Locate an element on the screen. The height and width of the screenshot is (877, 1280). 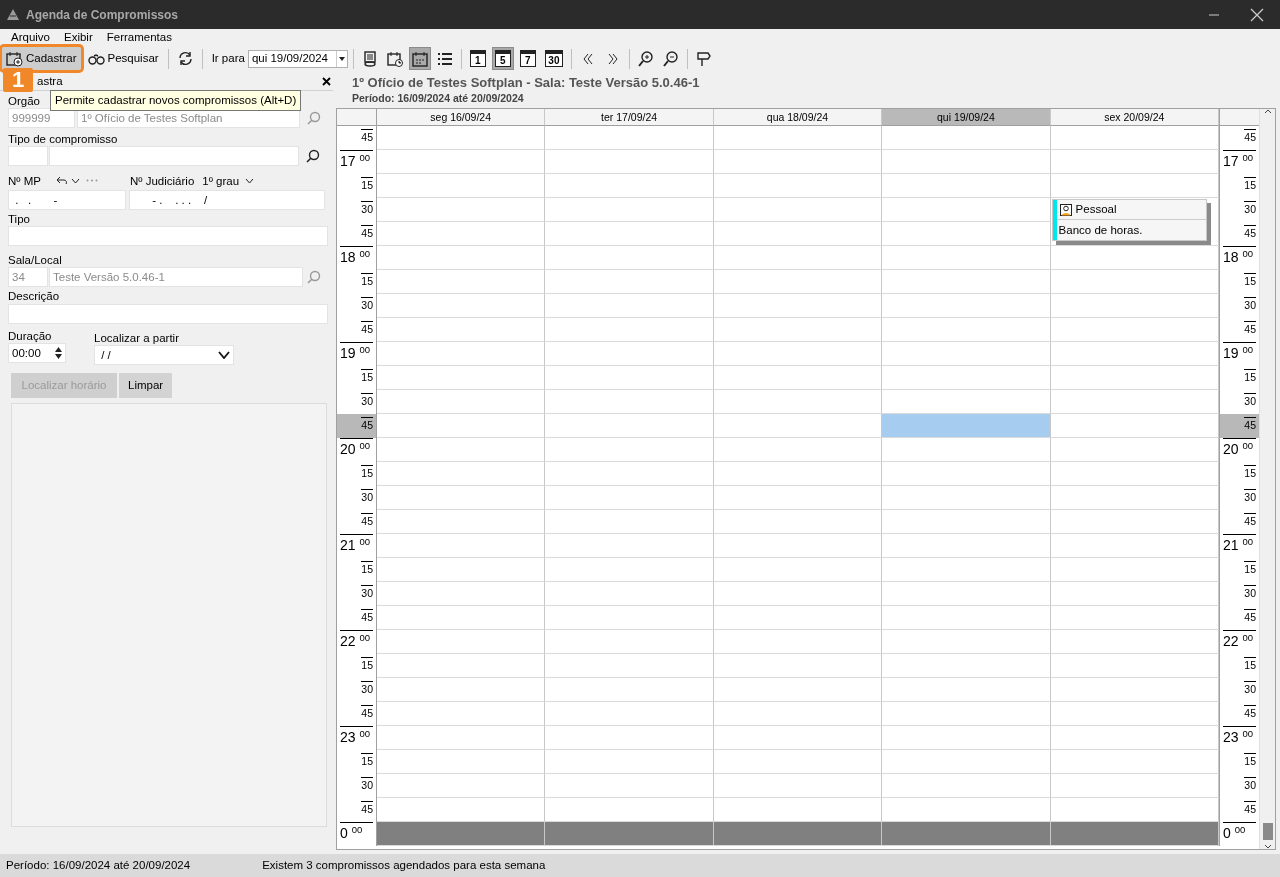
zoom-in-icon is located at coordinates (645, 58).